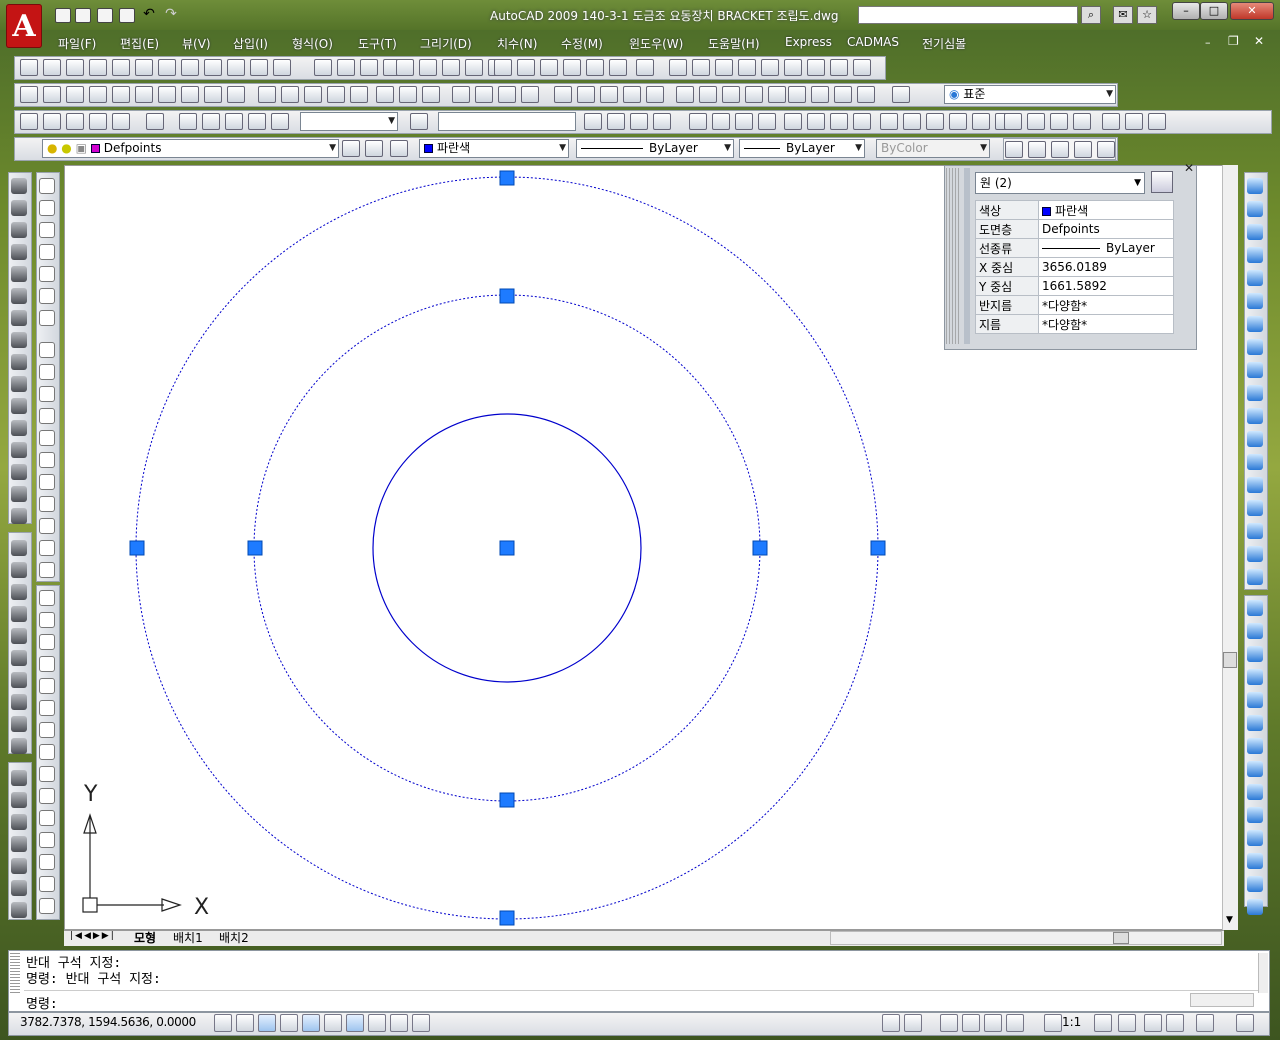 This screenshot has height=1040, width=1280. What do you see at coordinates (47, 274) in the screenshot?
I see `left-draw-tool-5-icon` at bounding box center [47, 274].